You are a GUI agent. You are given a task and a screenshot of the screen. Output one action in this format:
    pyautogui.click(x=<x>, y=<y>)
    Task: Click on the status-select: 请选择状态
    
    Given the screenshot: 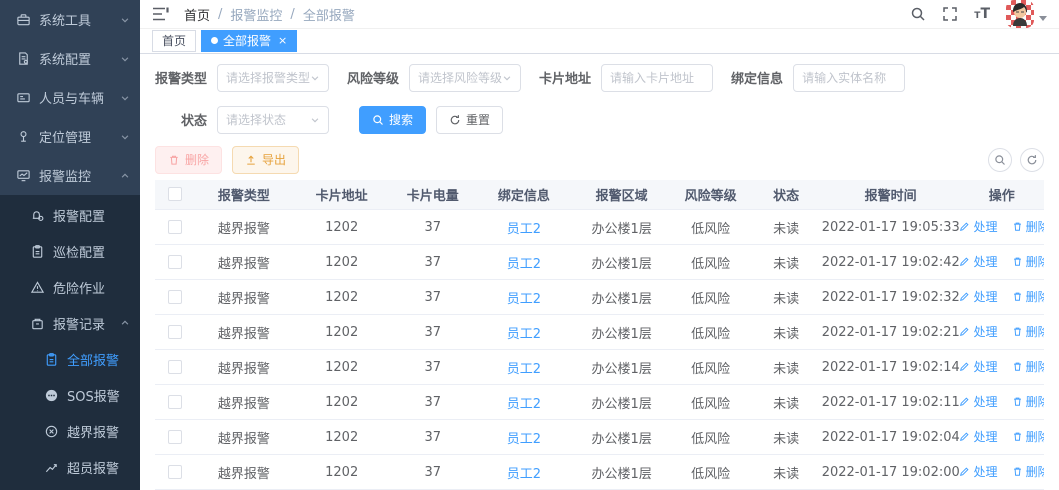 What is the action you would take?
    pyautogui.click(x=273, y=119)
    